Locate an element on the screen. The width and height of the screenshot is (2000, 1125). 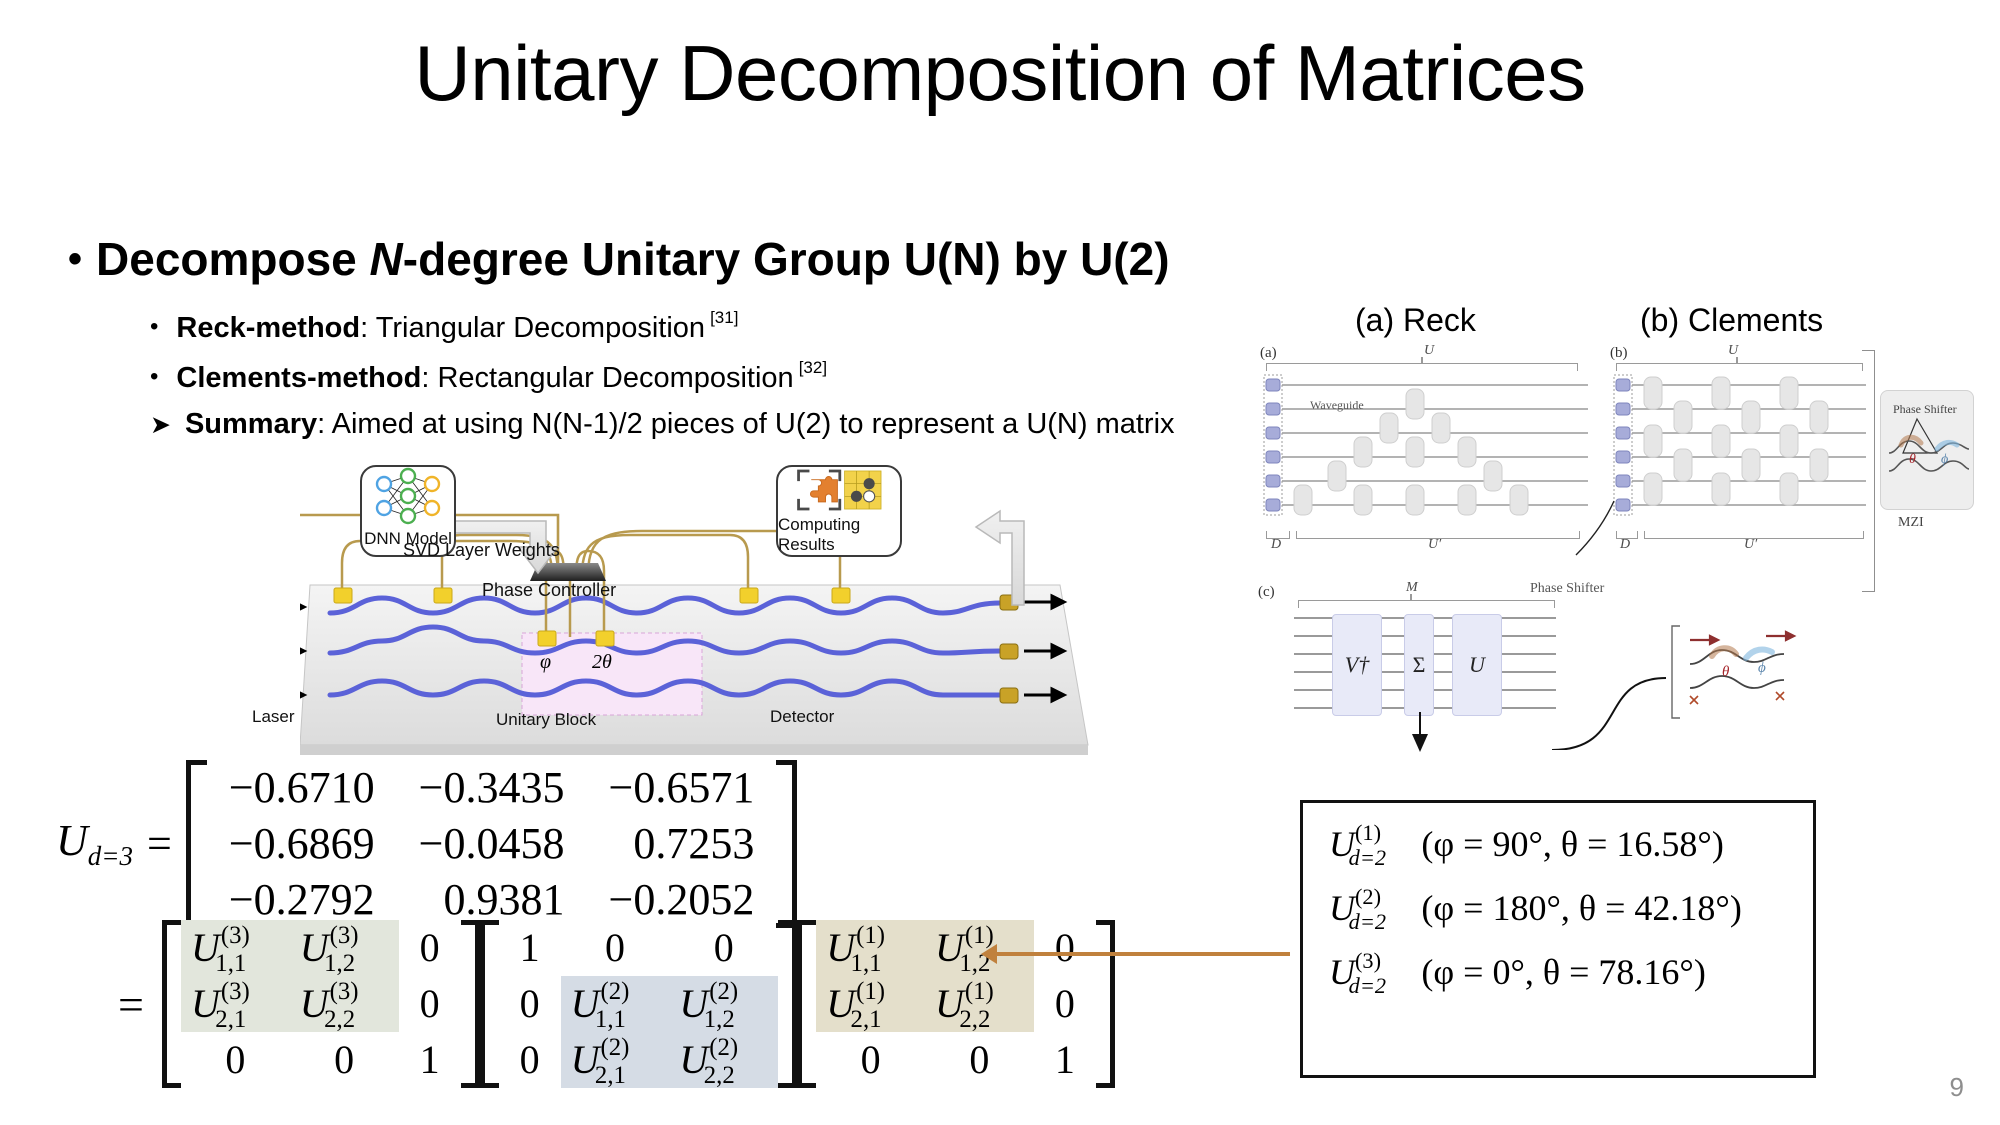
param-line-3: U(3)d=2 (φ = 0°, θ = 78.16°) is located at coordinates (1571, 973).